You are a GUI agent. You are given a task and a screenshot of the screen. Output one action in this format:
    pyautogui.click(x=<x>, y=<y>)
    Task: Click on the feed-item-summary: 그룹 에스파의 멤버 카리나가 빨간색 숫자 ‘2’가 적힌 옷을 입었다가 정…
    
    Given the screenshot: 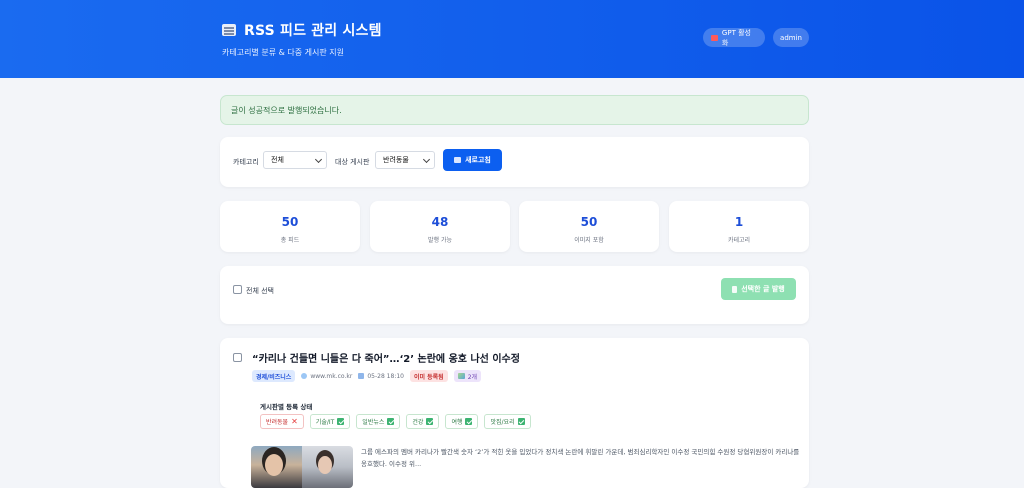 What is the action you would take?
    pyautogui.click(x=580, y=458)
    